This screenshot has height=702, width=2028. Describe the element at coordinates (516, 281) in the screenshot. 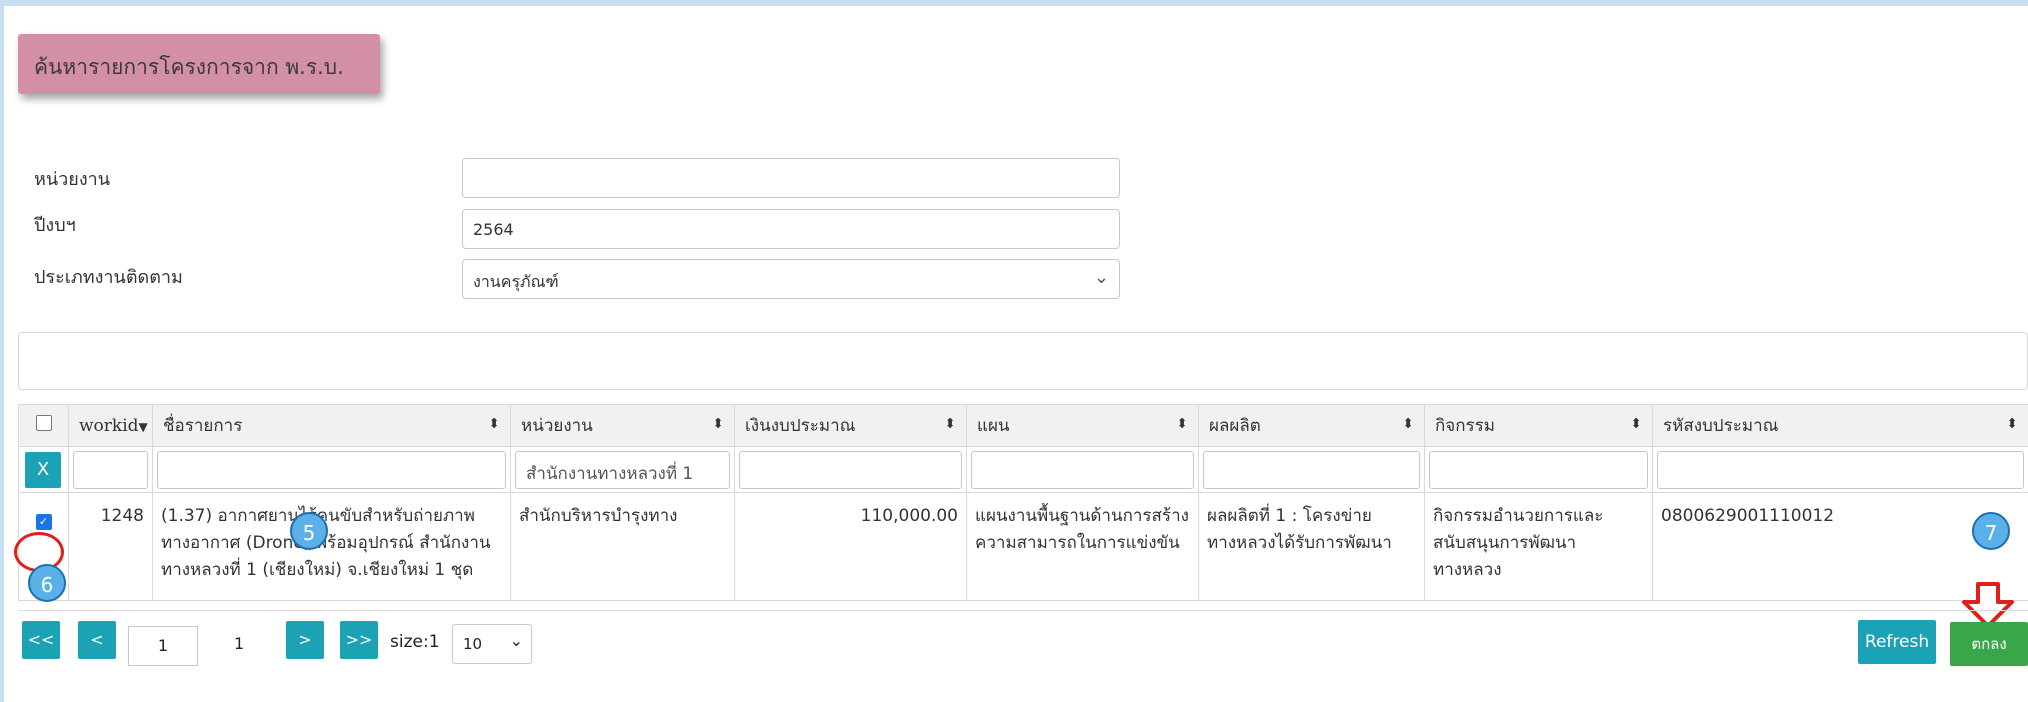

I see `tracking-type-value: งานครุภัณฑ์` at that location.